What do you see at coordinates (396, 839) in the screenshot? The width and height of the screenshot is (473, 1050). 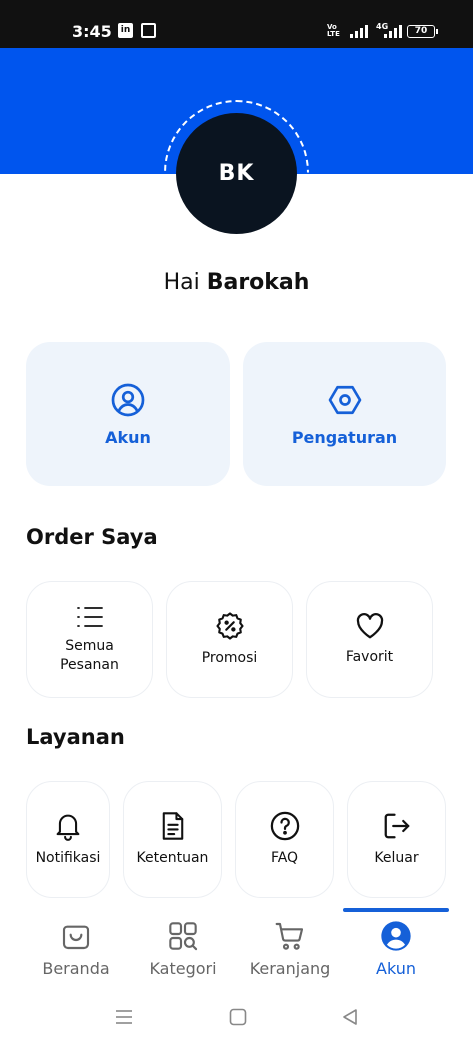 I see `service-item-keluar: Keluar` at bounding box center [396, 839].